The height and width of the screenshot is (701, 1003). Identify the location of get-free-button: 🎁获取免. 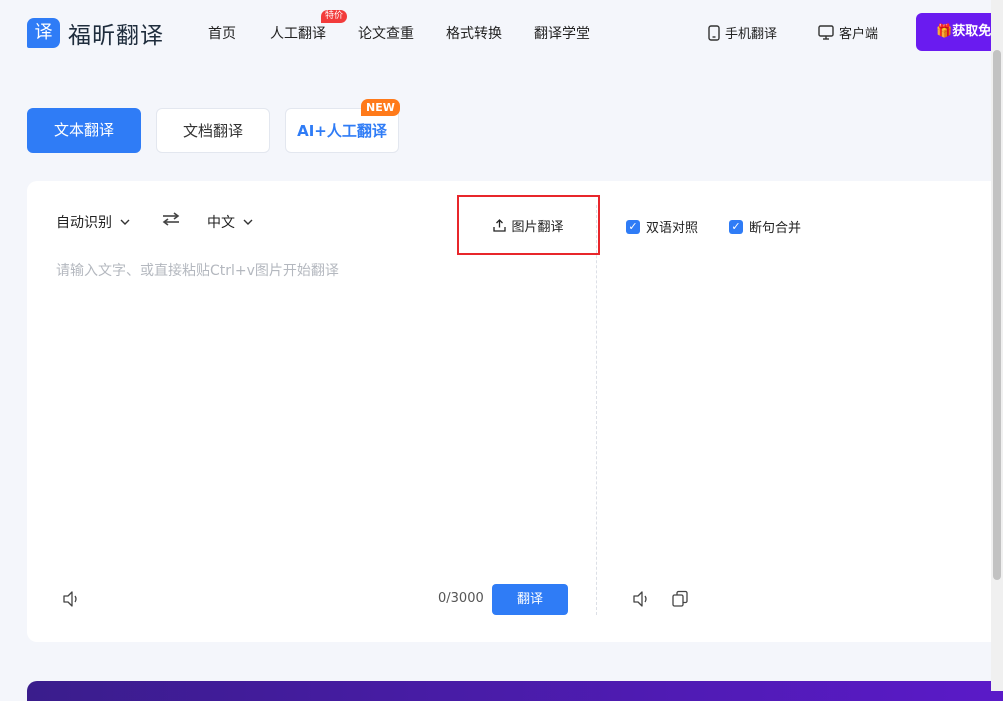
(959, 32).